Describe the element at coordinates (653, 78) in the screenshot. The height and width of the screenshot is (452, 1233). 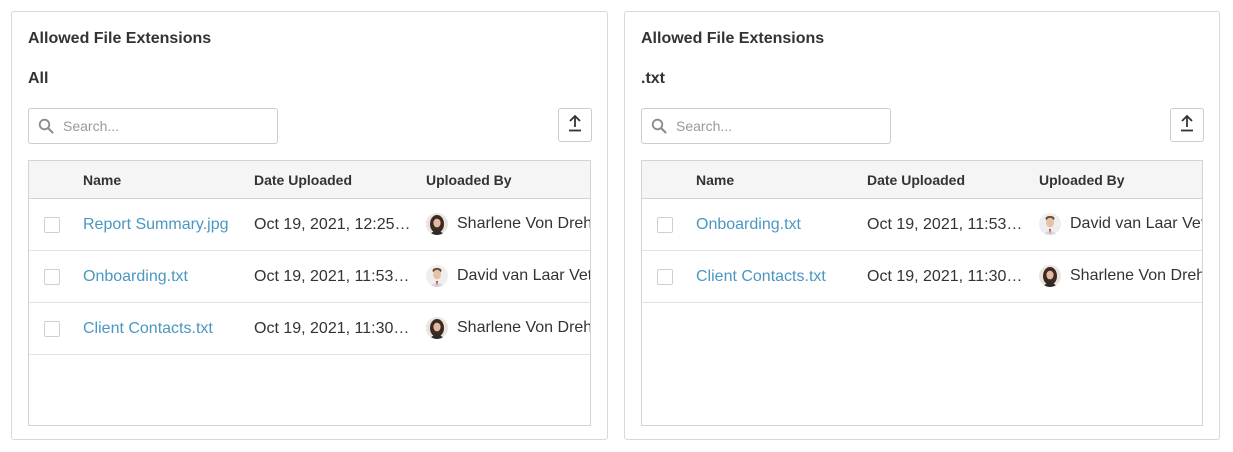
I see `panel-filter-label: .txt` at that location.